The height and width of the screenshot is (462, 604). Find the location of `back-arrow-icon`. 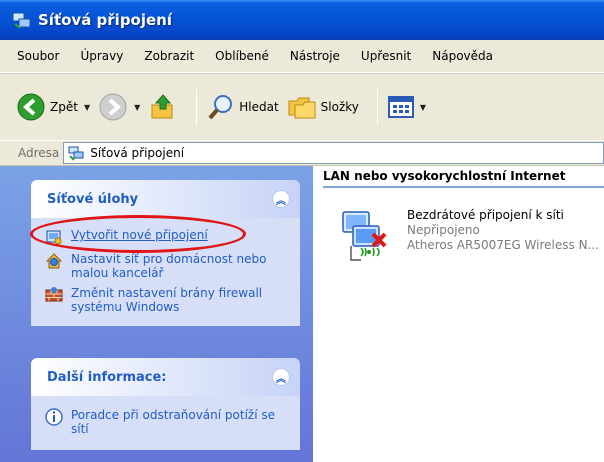

back-arrow-icon is located at coordinates (31, 107).